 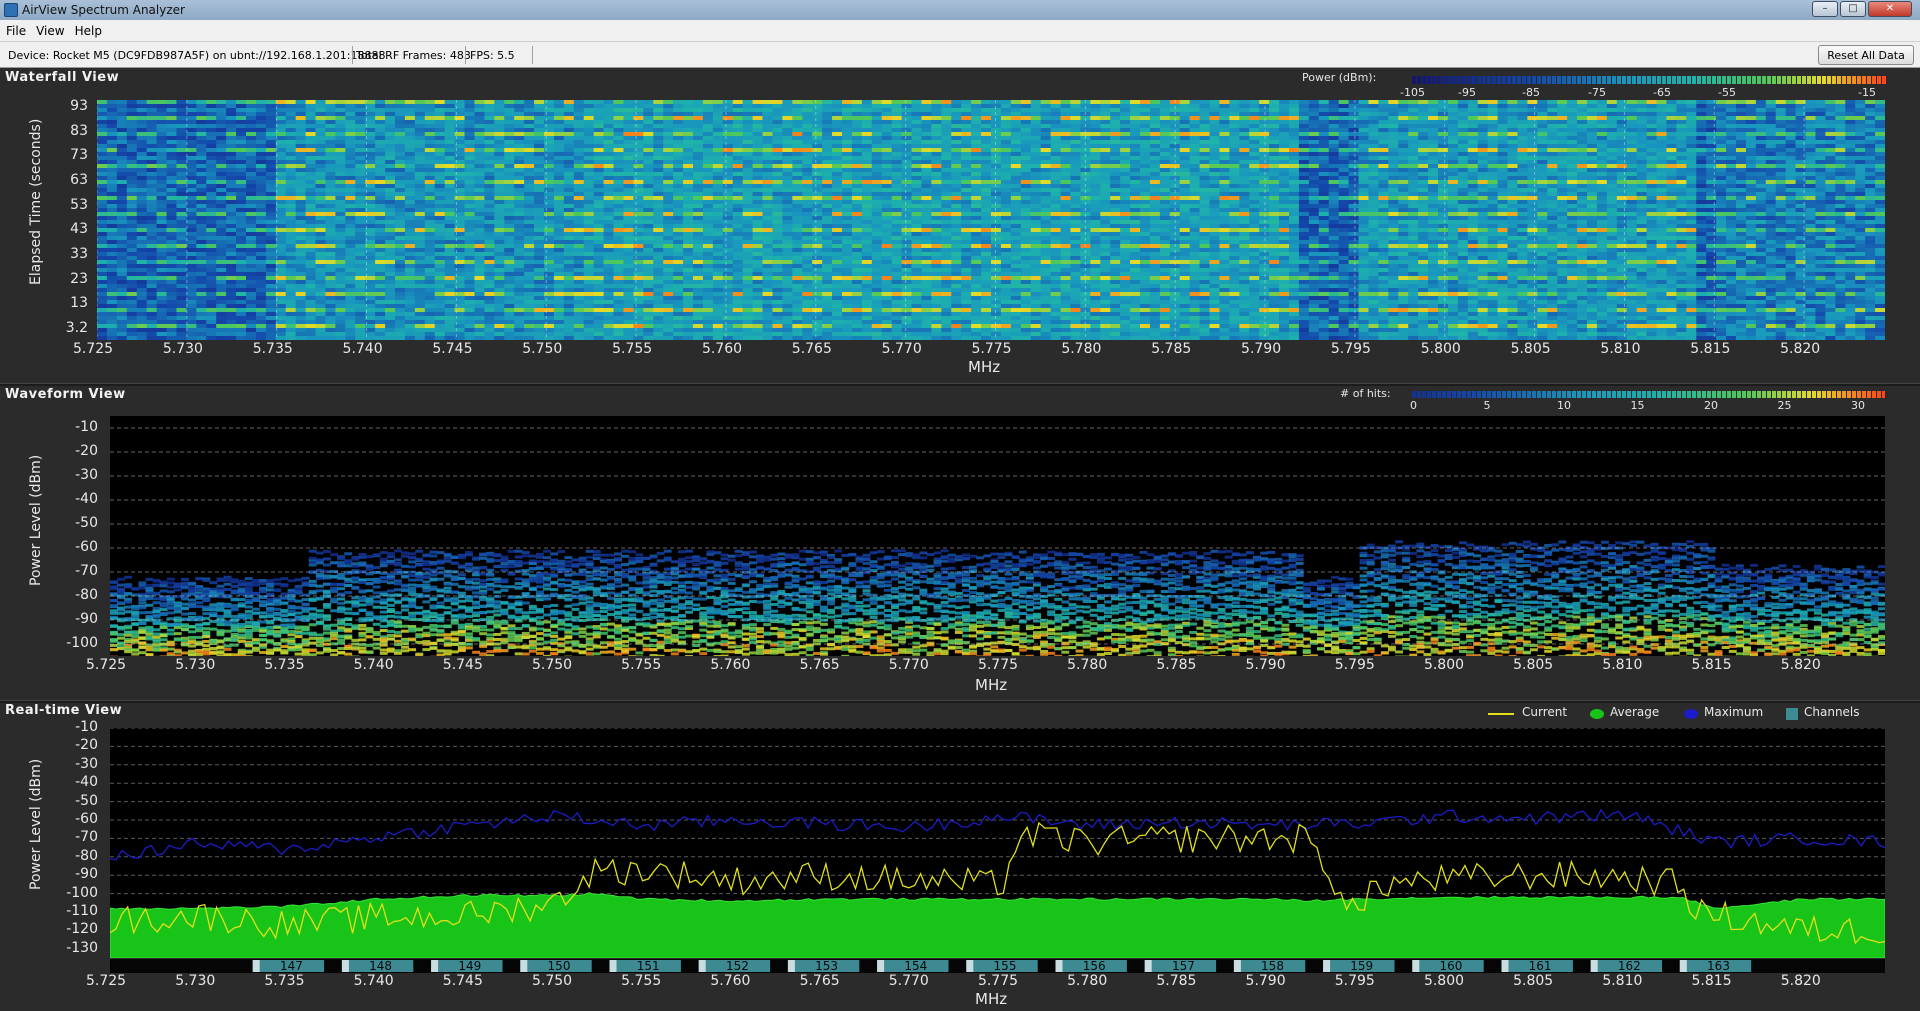 What do you see at coordinates (1533, 665) in the screenshot?
I see `waveform-x-tick: 5.805` at bounding box center [1533, 665].